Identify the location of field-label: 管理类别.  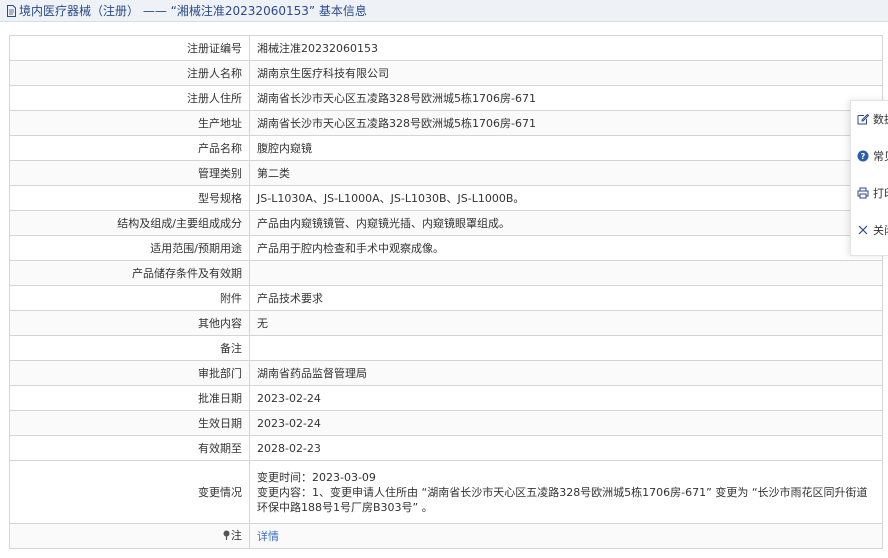
(129, 173).